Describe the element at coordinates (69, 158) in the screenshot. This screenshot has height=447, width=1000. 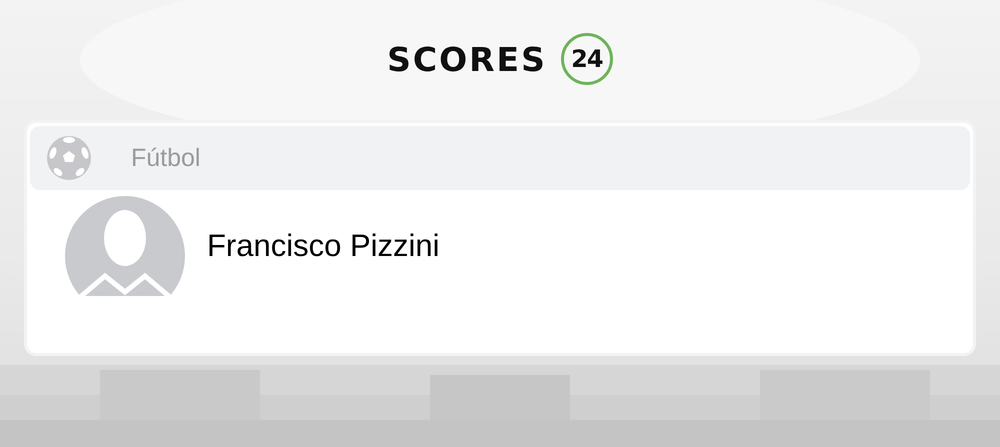
I see `soccer-ball-icon` at that location.